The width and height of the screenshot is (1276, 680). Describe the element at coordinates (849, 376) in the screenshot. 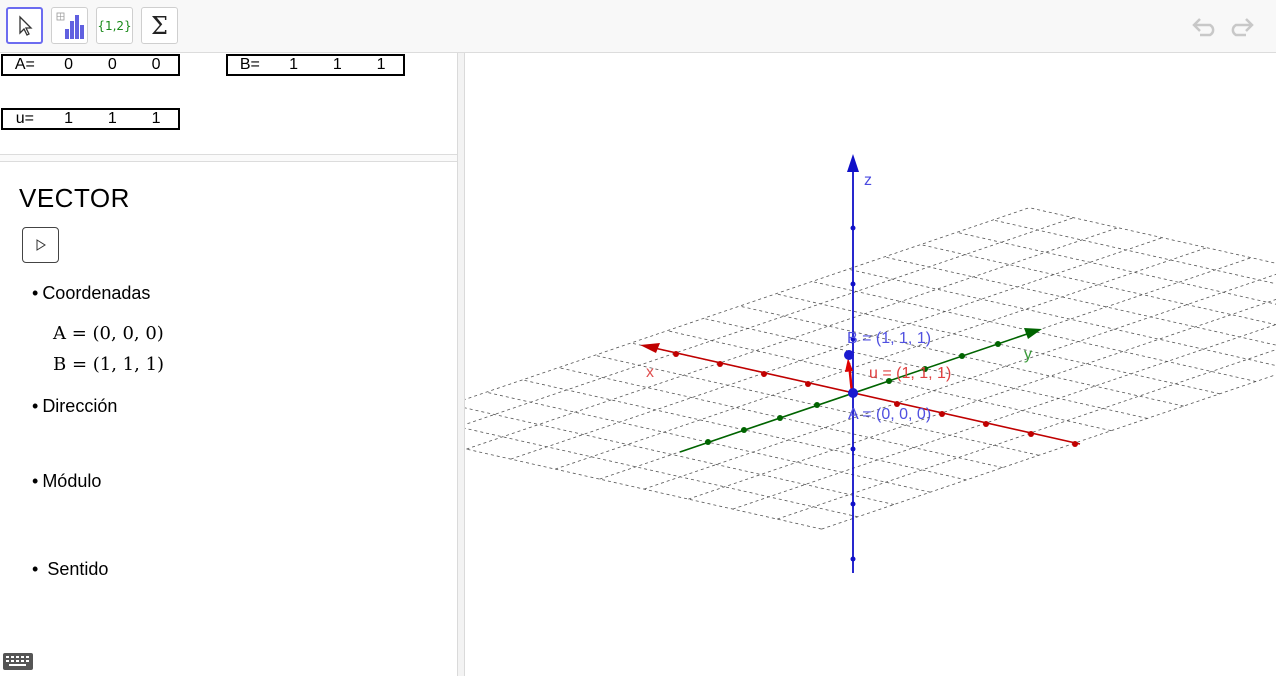

I see `vector-u` at that location.